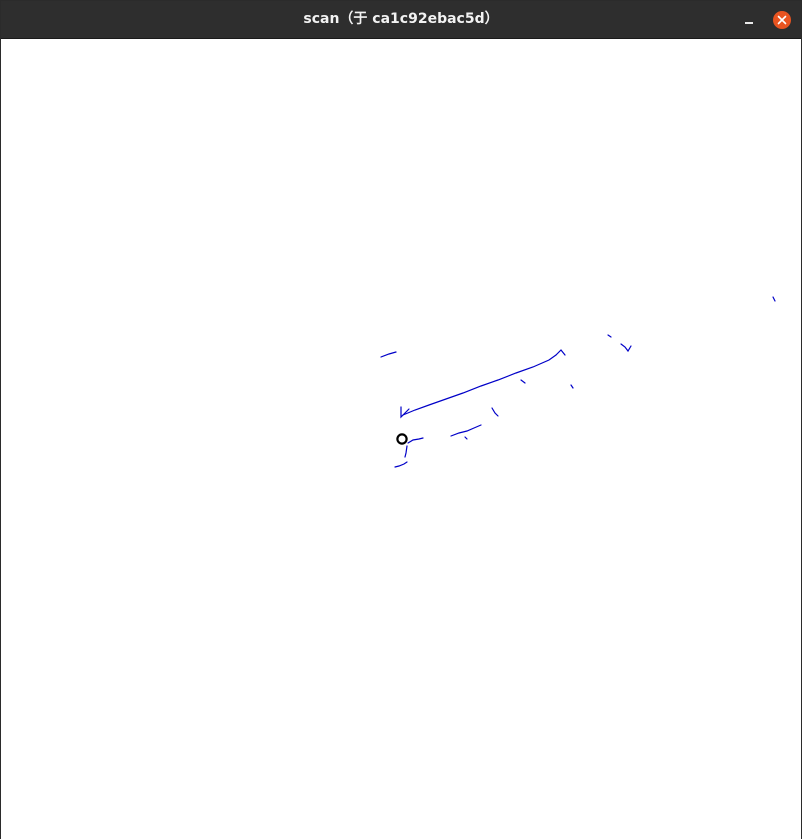 The width and height of the screenshot is (802, 839). I want to click on robot-position-marker, so click(402, 439).